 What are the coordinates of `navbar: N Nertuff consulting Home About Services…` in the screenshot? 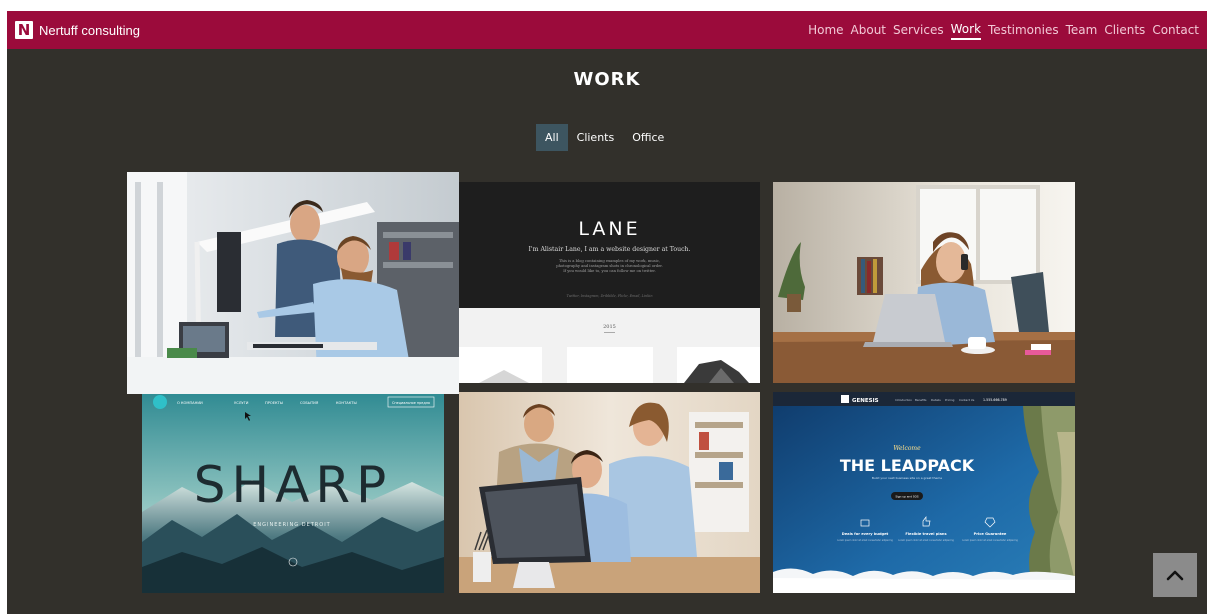 It's located at (607, 30).